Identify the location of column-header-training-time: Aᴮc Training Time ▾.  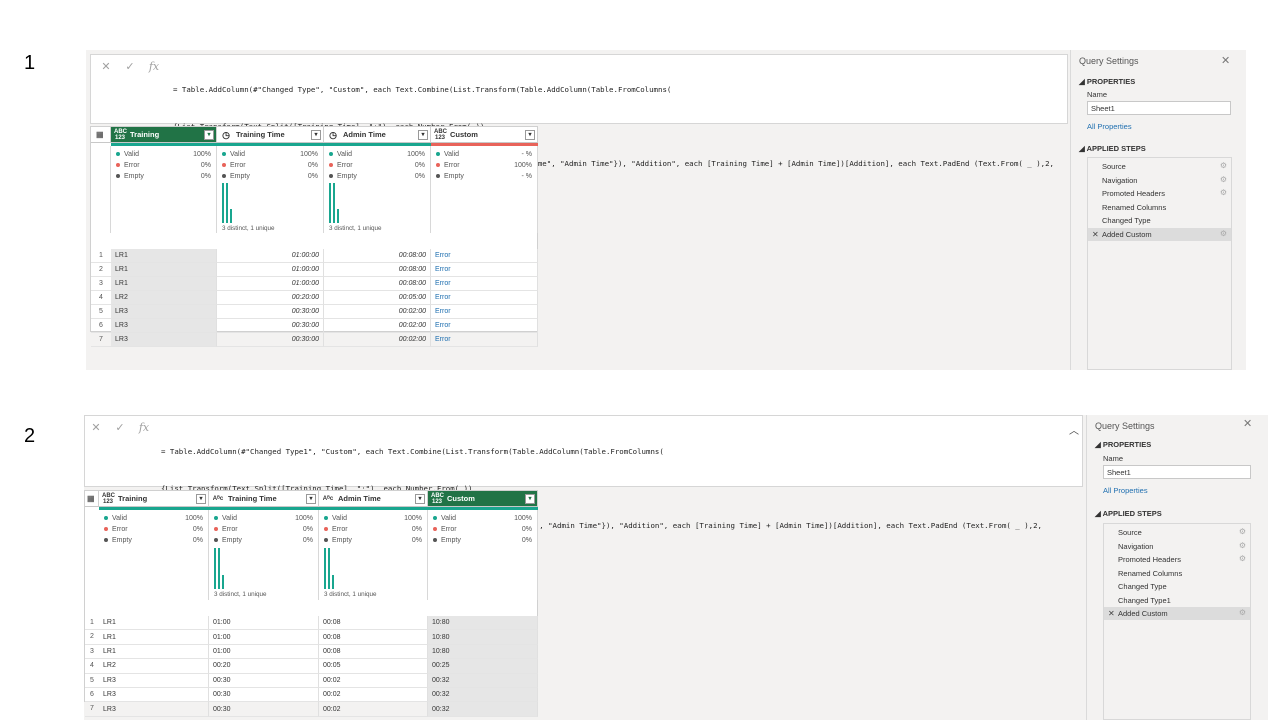
(264, 499).